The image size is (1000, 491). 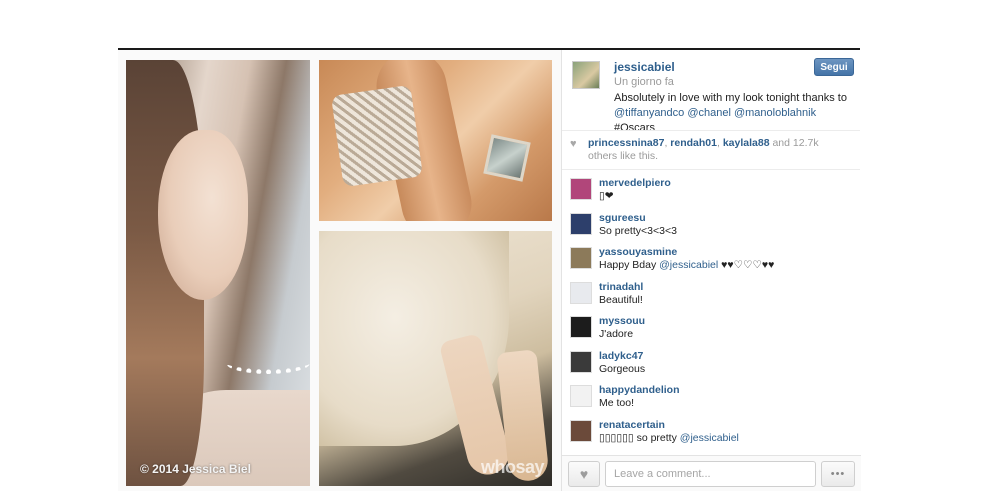 What do you see at coordinates (512, 467) in the screenshot?
I see `whosay-watermark: whosay` at bounding box center [512, 467].